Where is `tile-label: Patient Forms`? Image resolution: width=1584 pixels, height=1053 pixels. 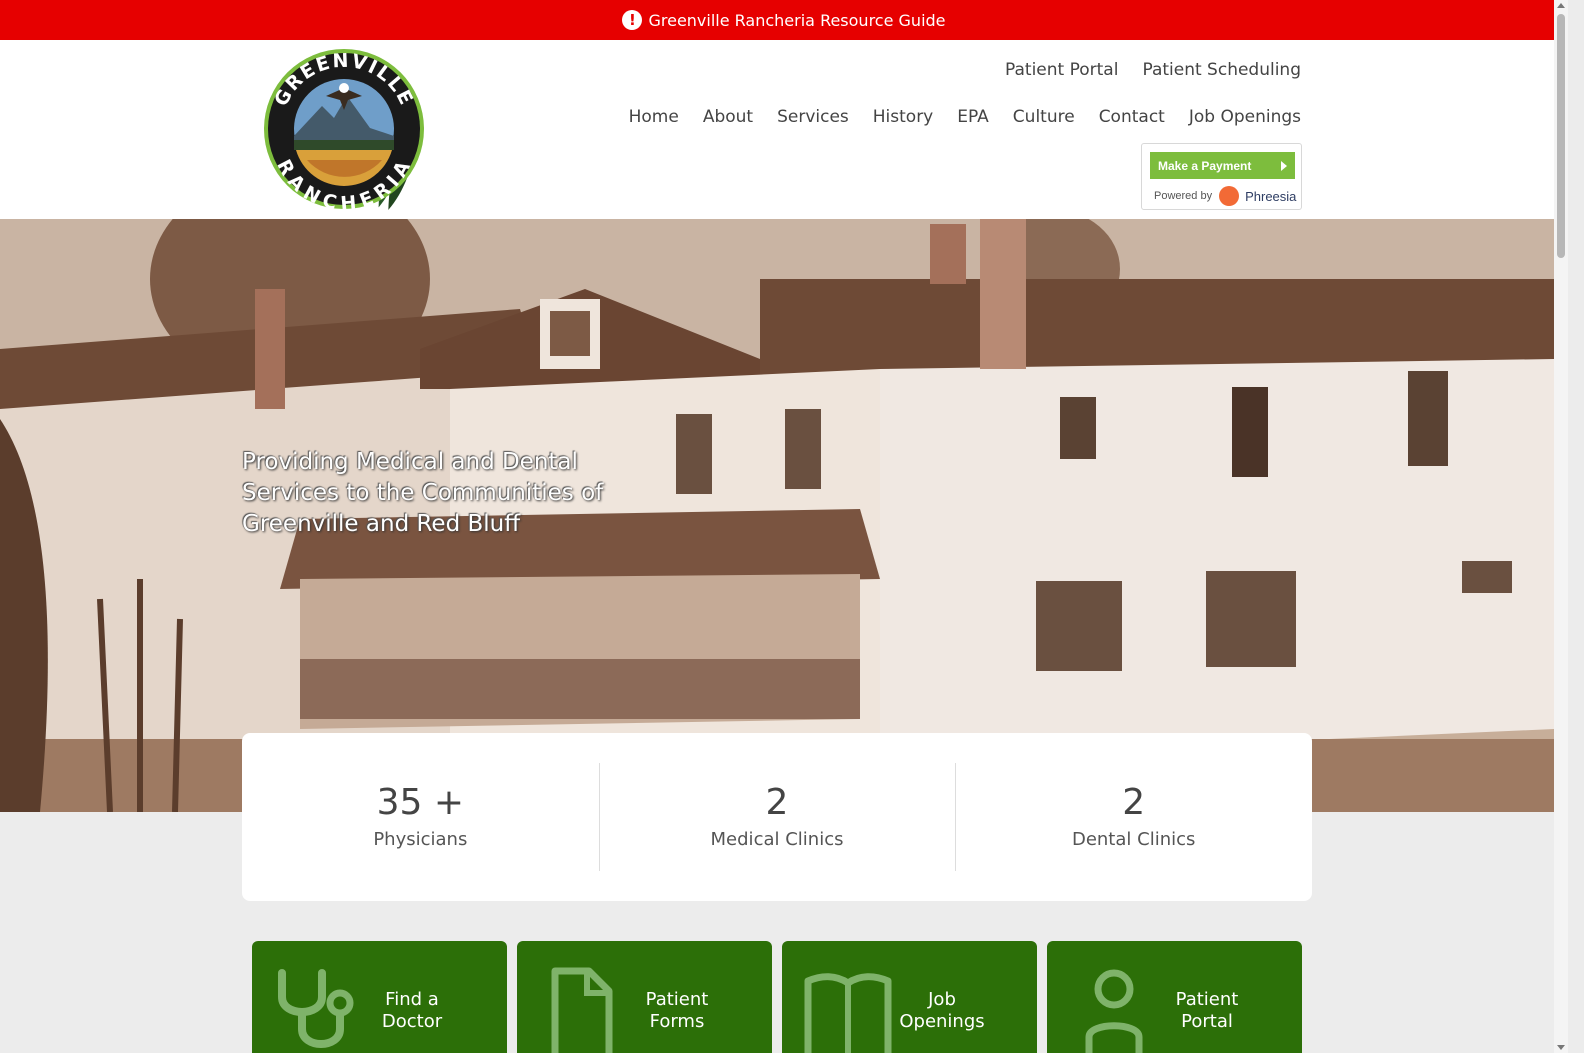
tile-label: Patient Forms is located at coordinates (677, 1010).